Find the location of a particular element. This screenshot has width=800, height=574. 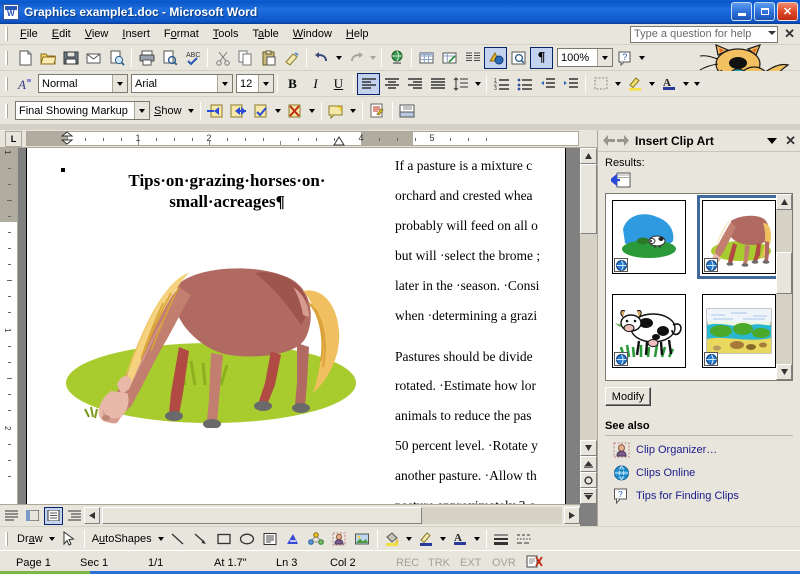

scroll-down-button is located at coordinates (588, 448).